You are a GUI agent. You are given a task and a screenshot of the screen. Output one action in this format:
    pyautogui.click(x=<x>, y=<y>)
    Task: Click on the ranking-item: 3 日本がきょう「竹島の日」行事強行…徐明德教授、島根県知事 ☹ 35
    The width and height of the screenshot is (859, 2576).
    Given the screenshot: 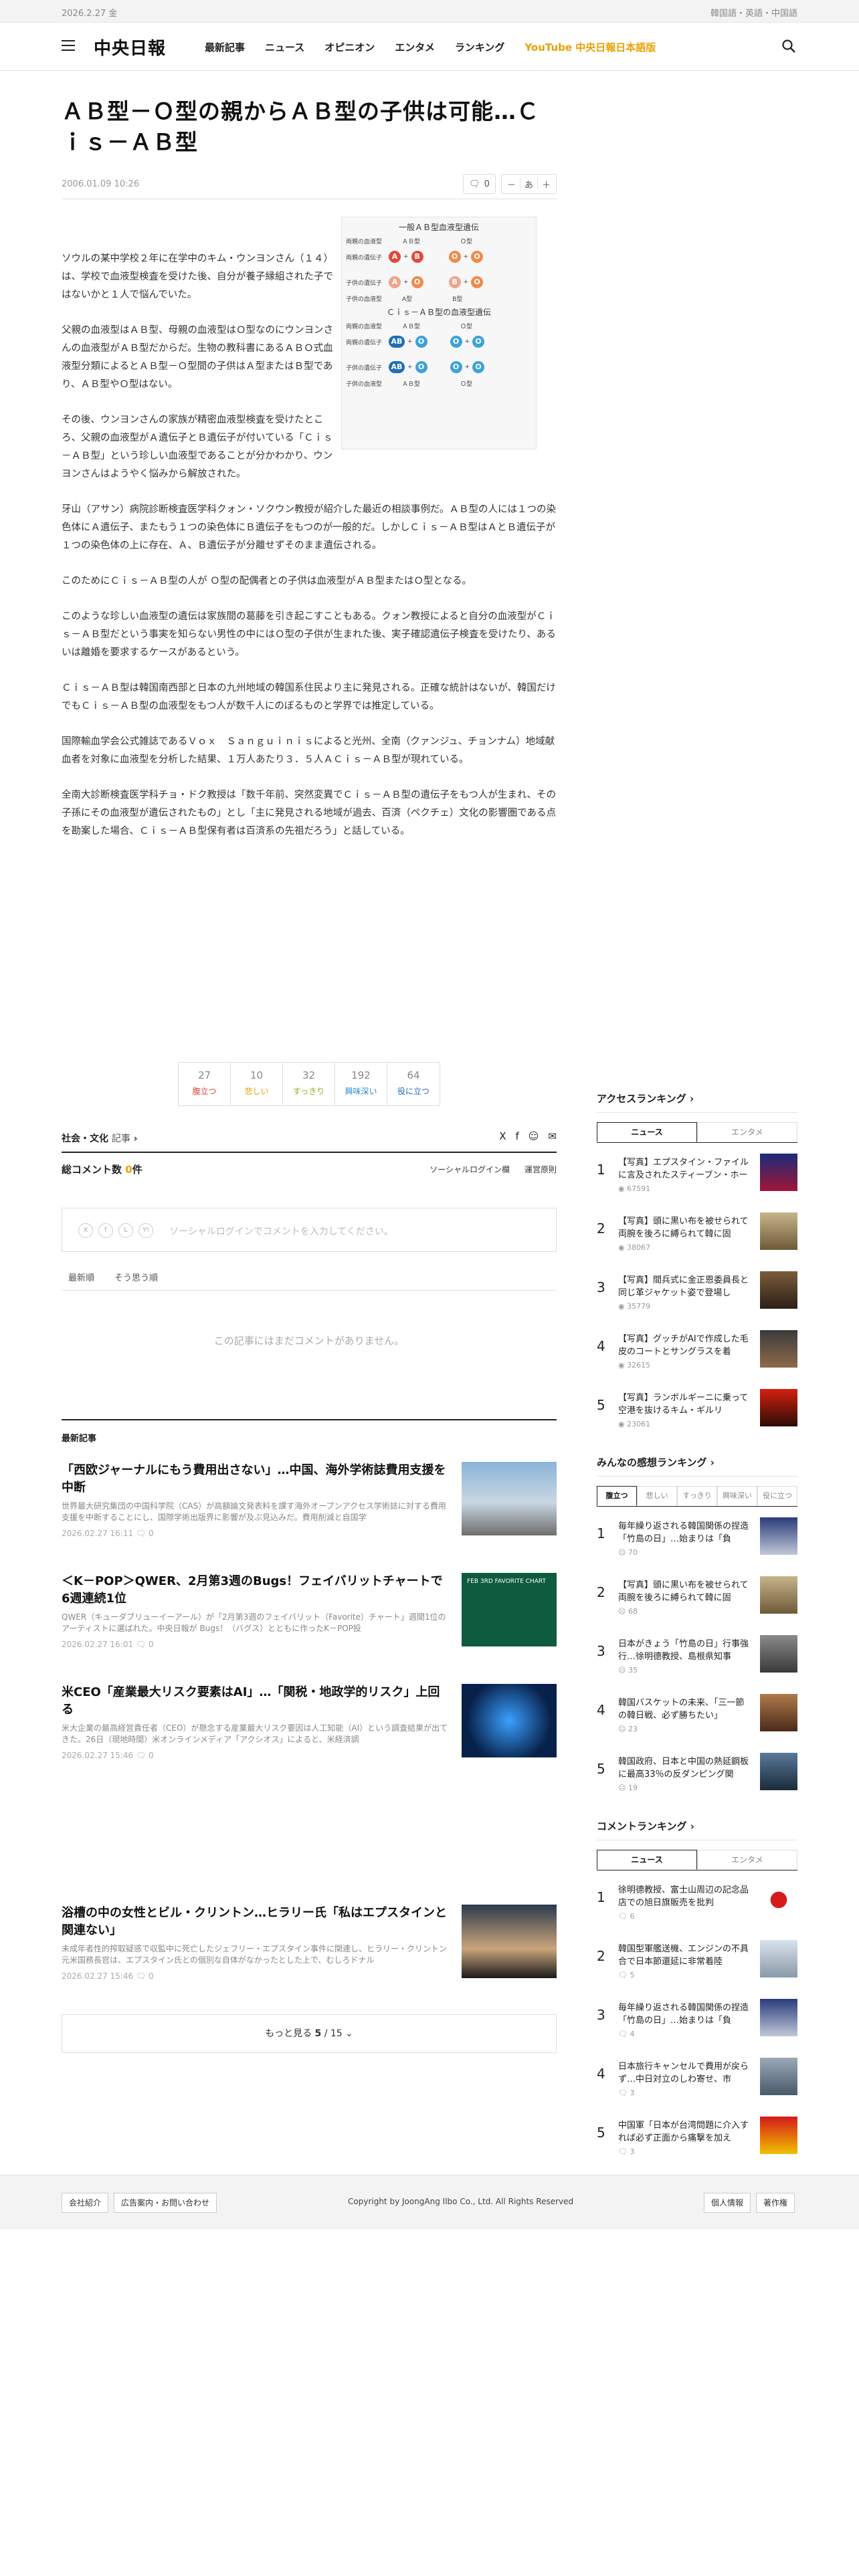 What is the action you would take?
    pyautogui.click(x=697, y=1659)
    